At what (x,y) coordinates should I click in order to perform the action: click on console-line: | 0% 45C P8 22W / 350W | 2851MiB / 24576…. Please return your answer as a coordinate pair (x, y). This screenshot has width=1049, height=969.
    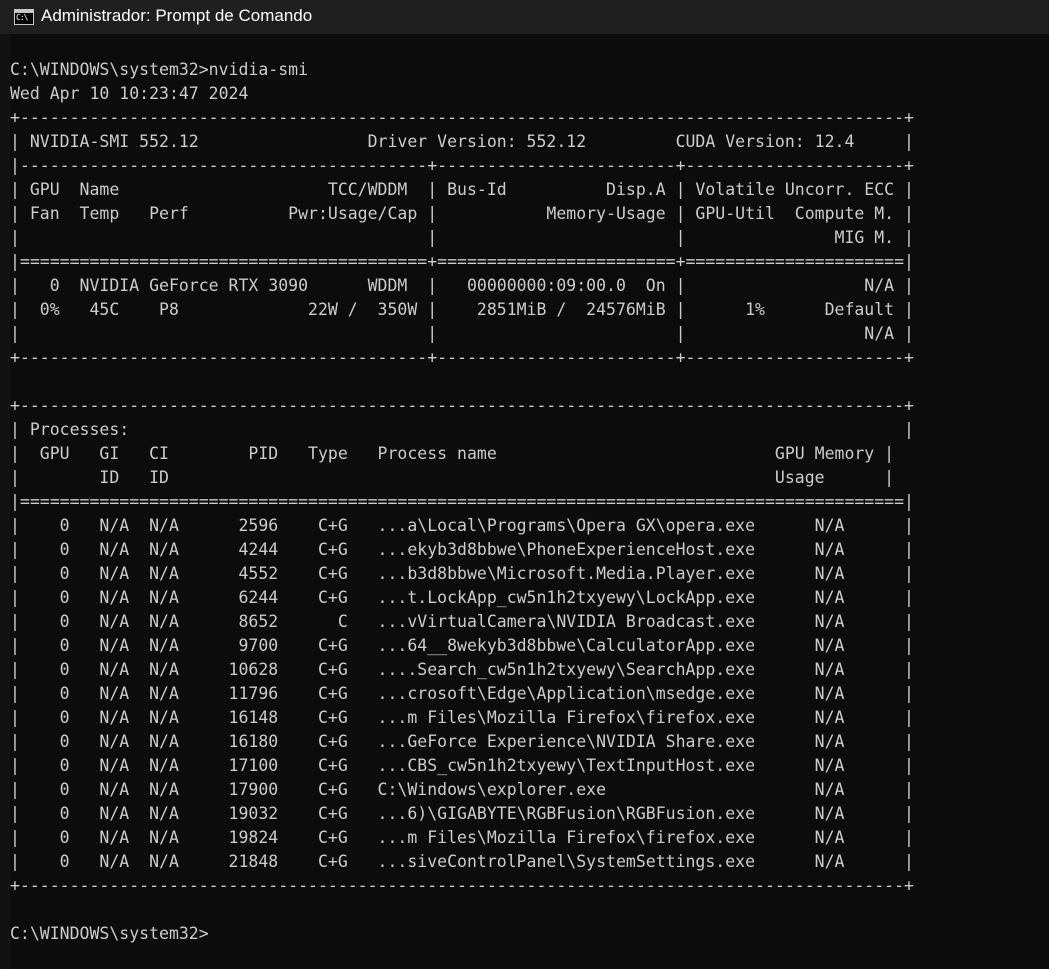
    Looking at the image, I should click on (462, 309).